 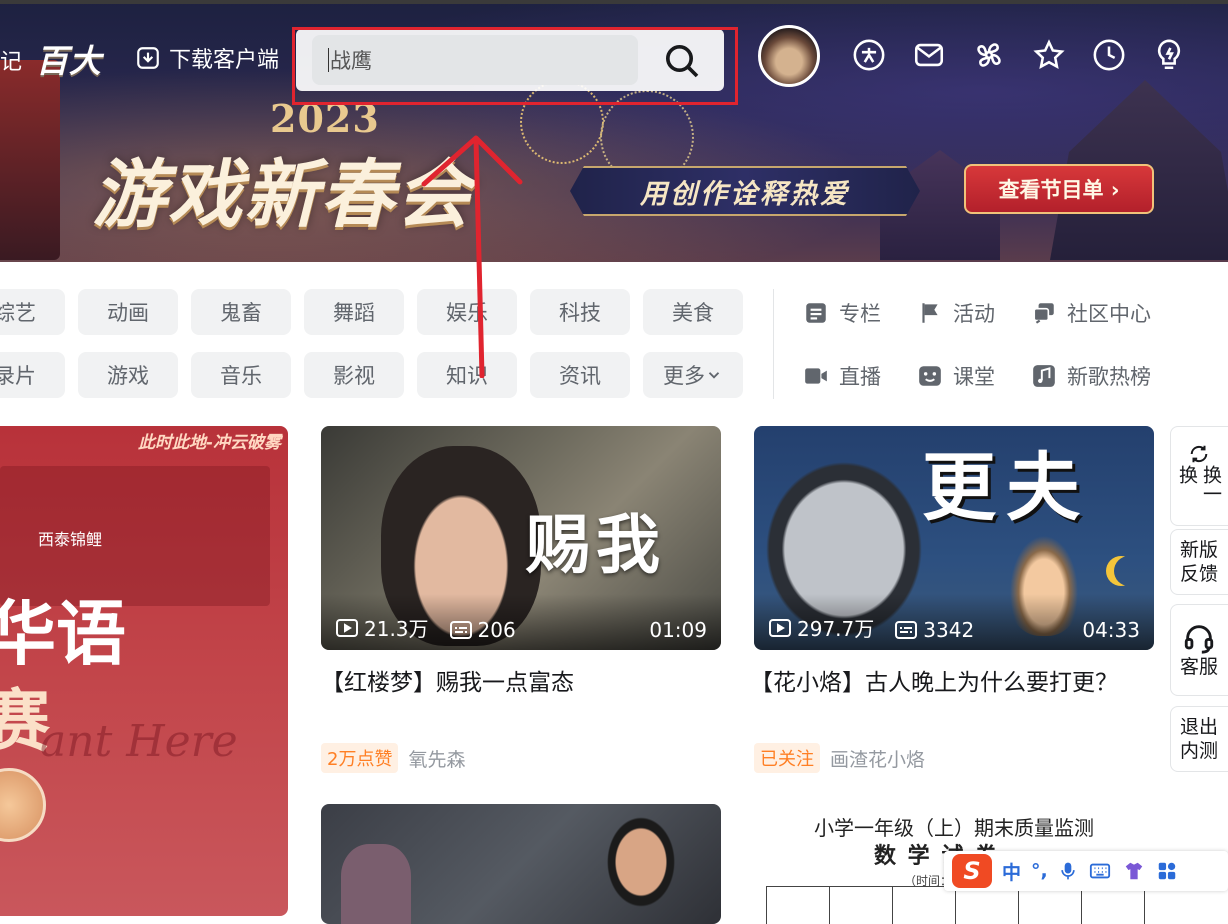 I want to click on channel-link-classroom: 课堂, so click(x=956, y=376).